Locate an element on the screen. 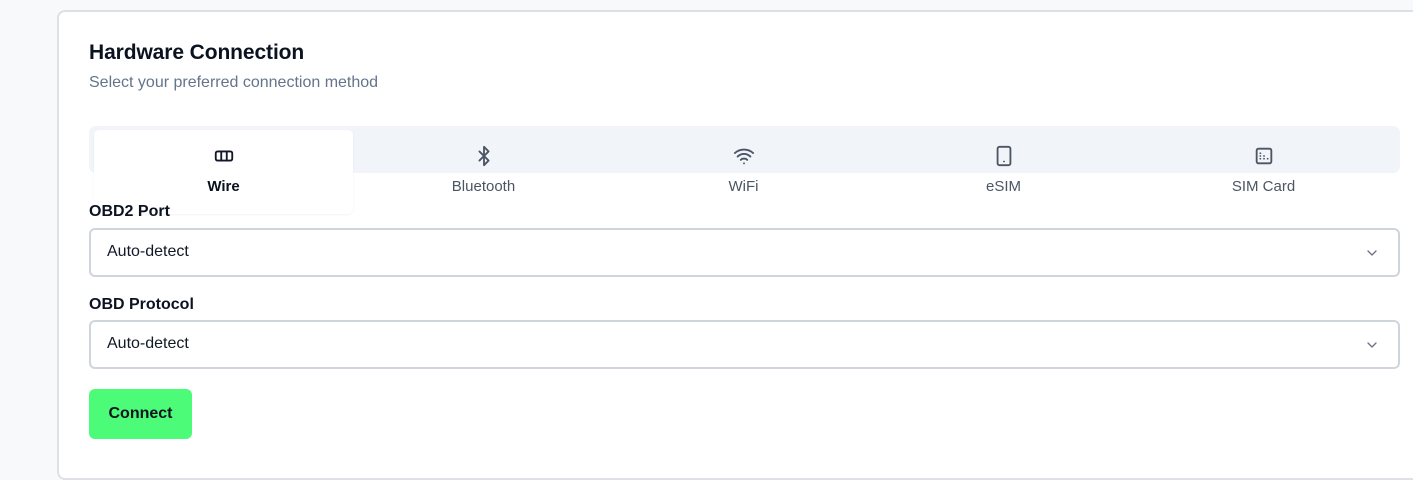 Image resolution: width=1413 pixels, height=480 pixels. tab-sim-card: SIM Card is located at coordinates (1263, 172).